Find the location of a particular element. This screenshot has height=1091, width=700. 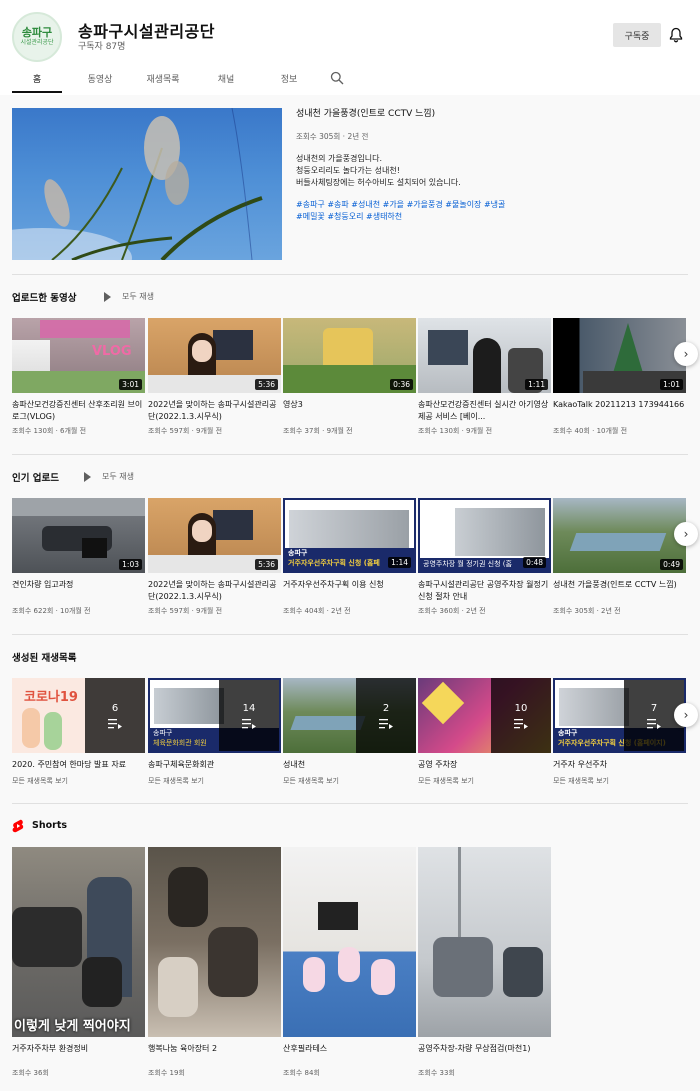

video-thumbnail: 송파구 거주자우선주차구획 신청 (홈페 1:14 is located at coordinates (349, 535).